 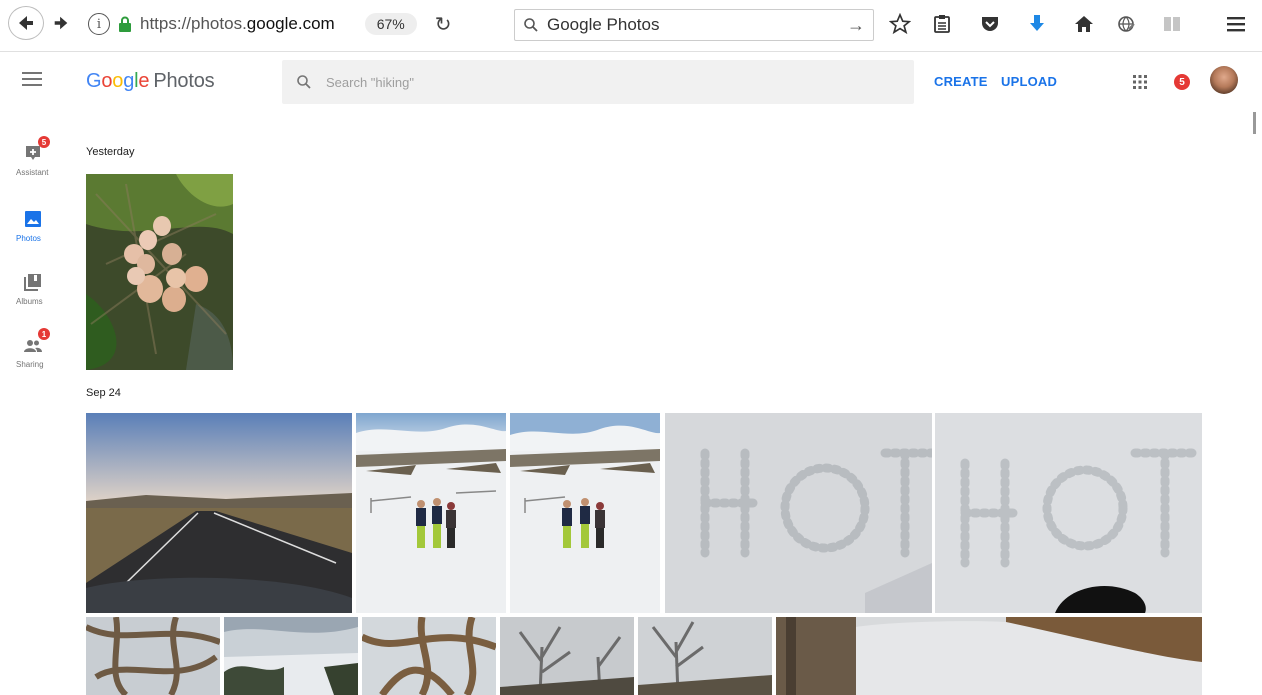 What do you see at coordinates (900, 24) in the screenshot?
I see `bookmark-star-icon` at bounding box center [900, 24].